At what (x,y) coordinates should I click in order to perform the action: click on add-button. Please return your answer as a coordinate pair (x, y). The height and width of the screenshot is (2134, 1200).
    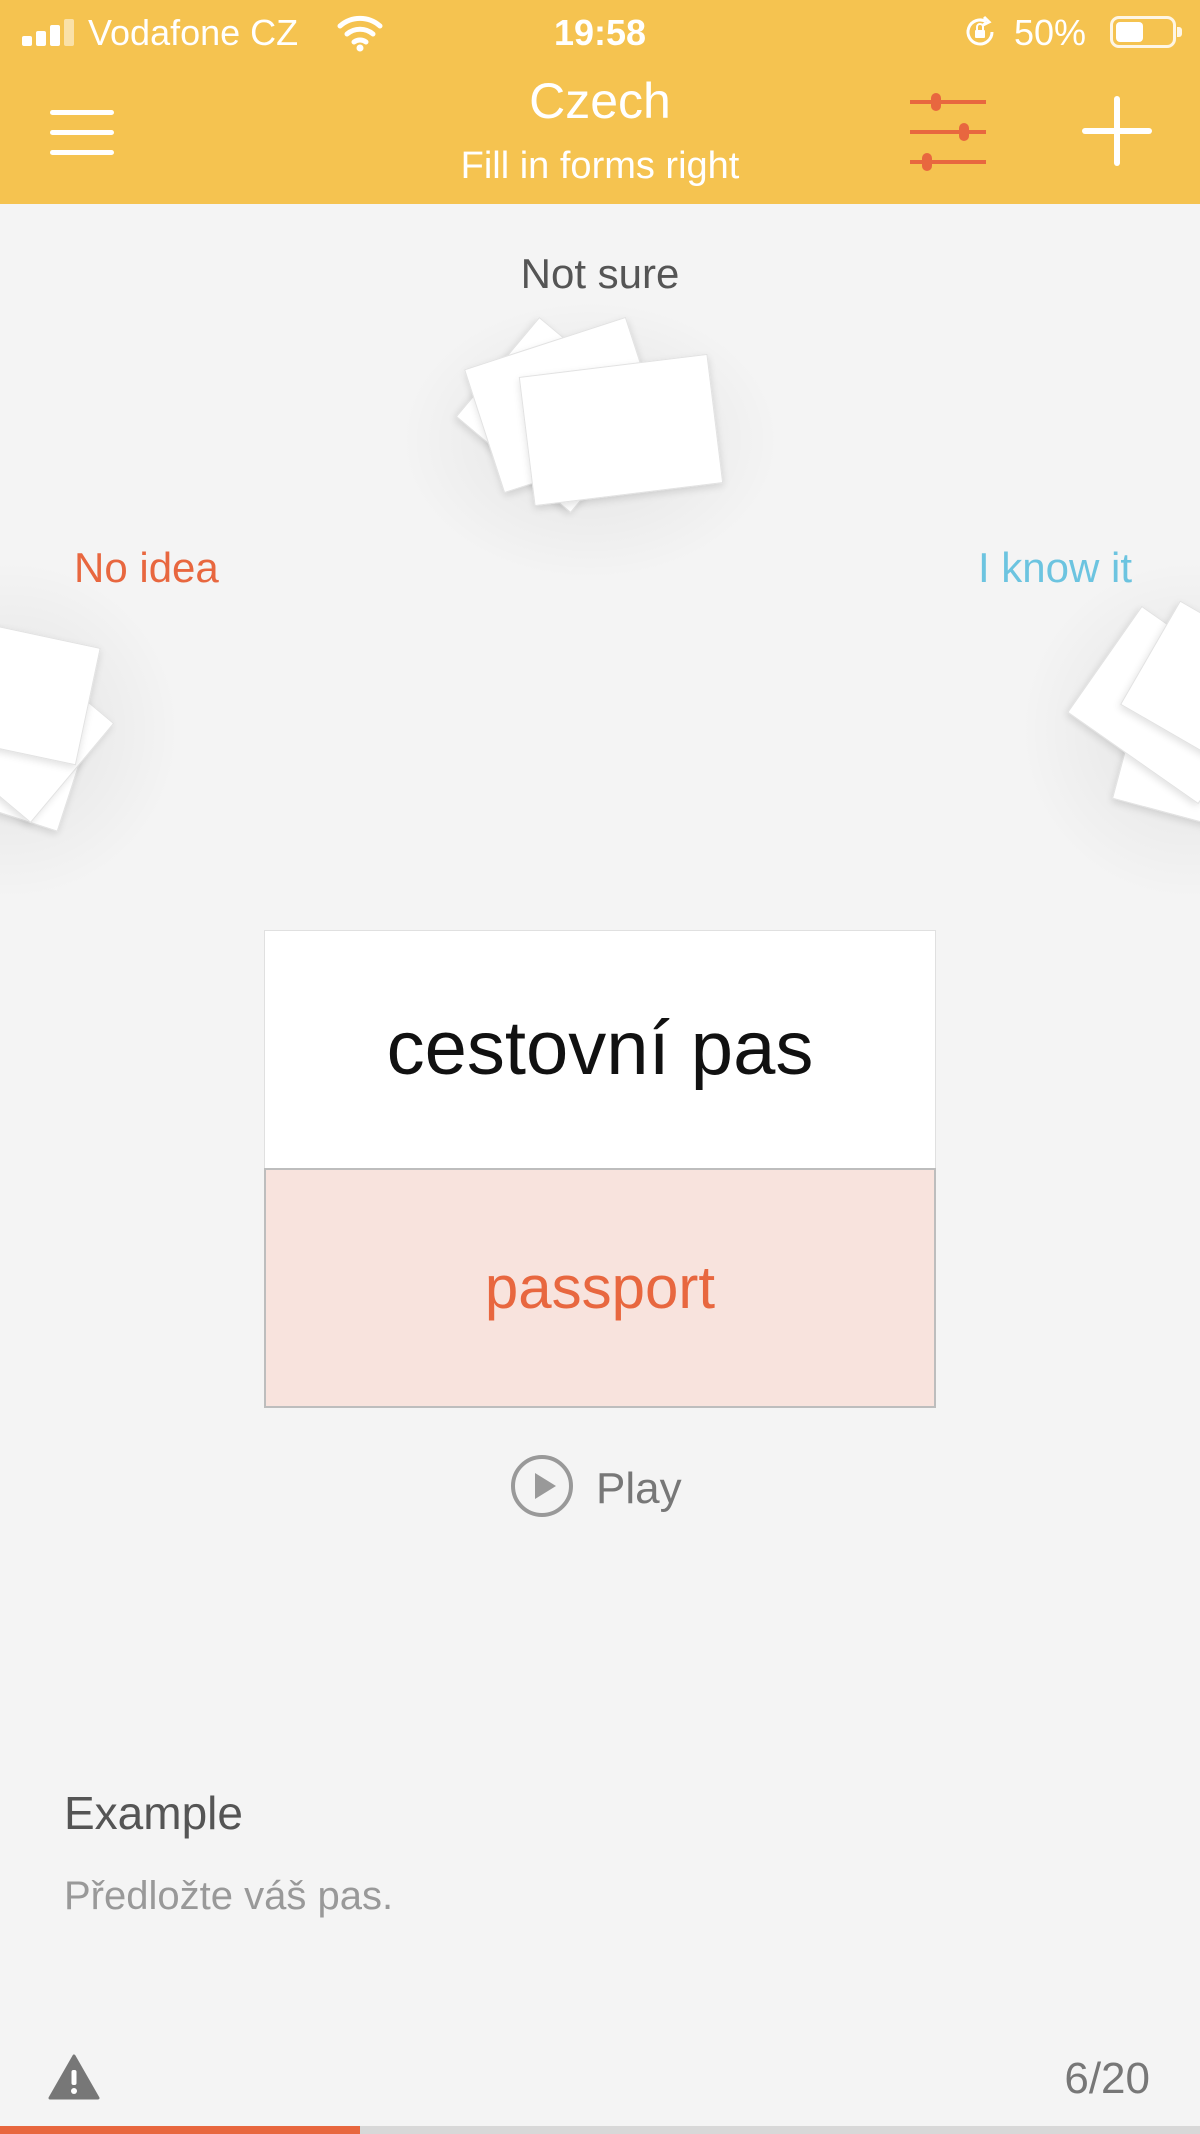
    Looking at the image, I should click on (1117, 131).